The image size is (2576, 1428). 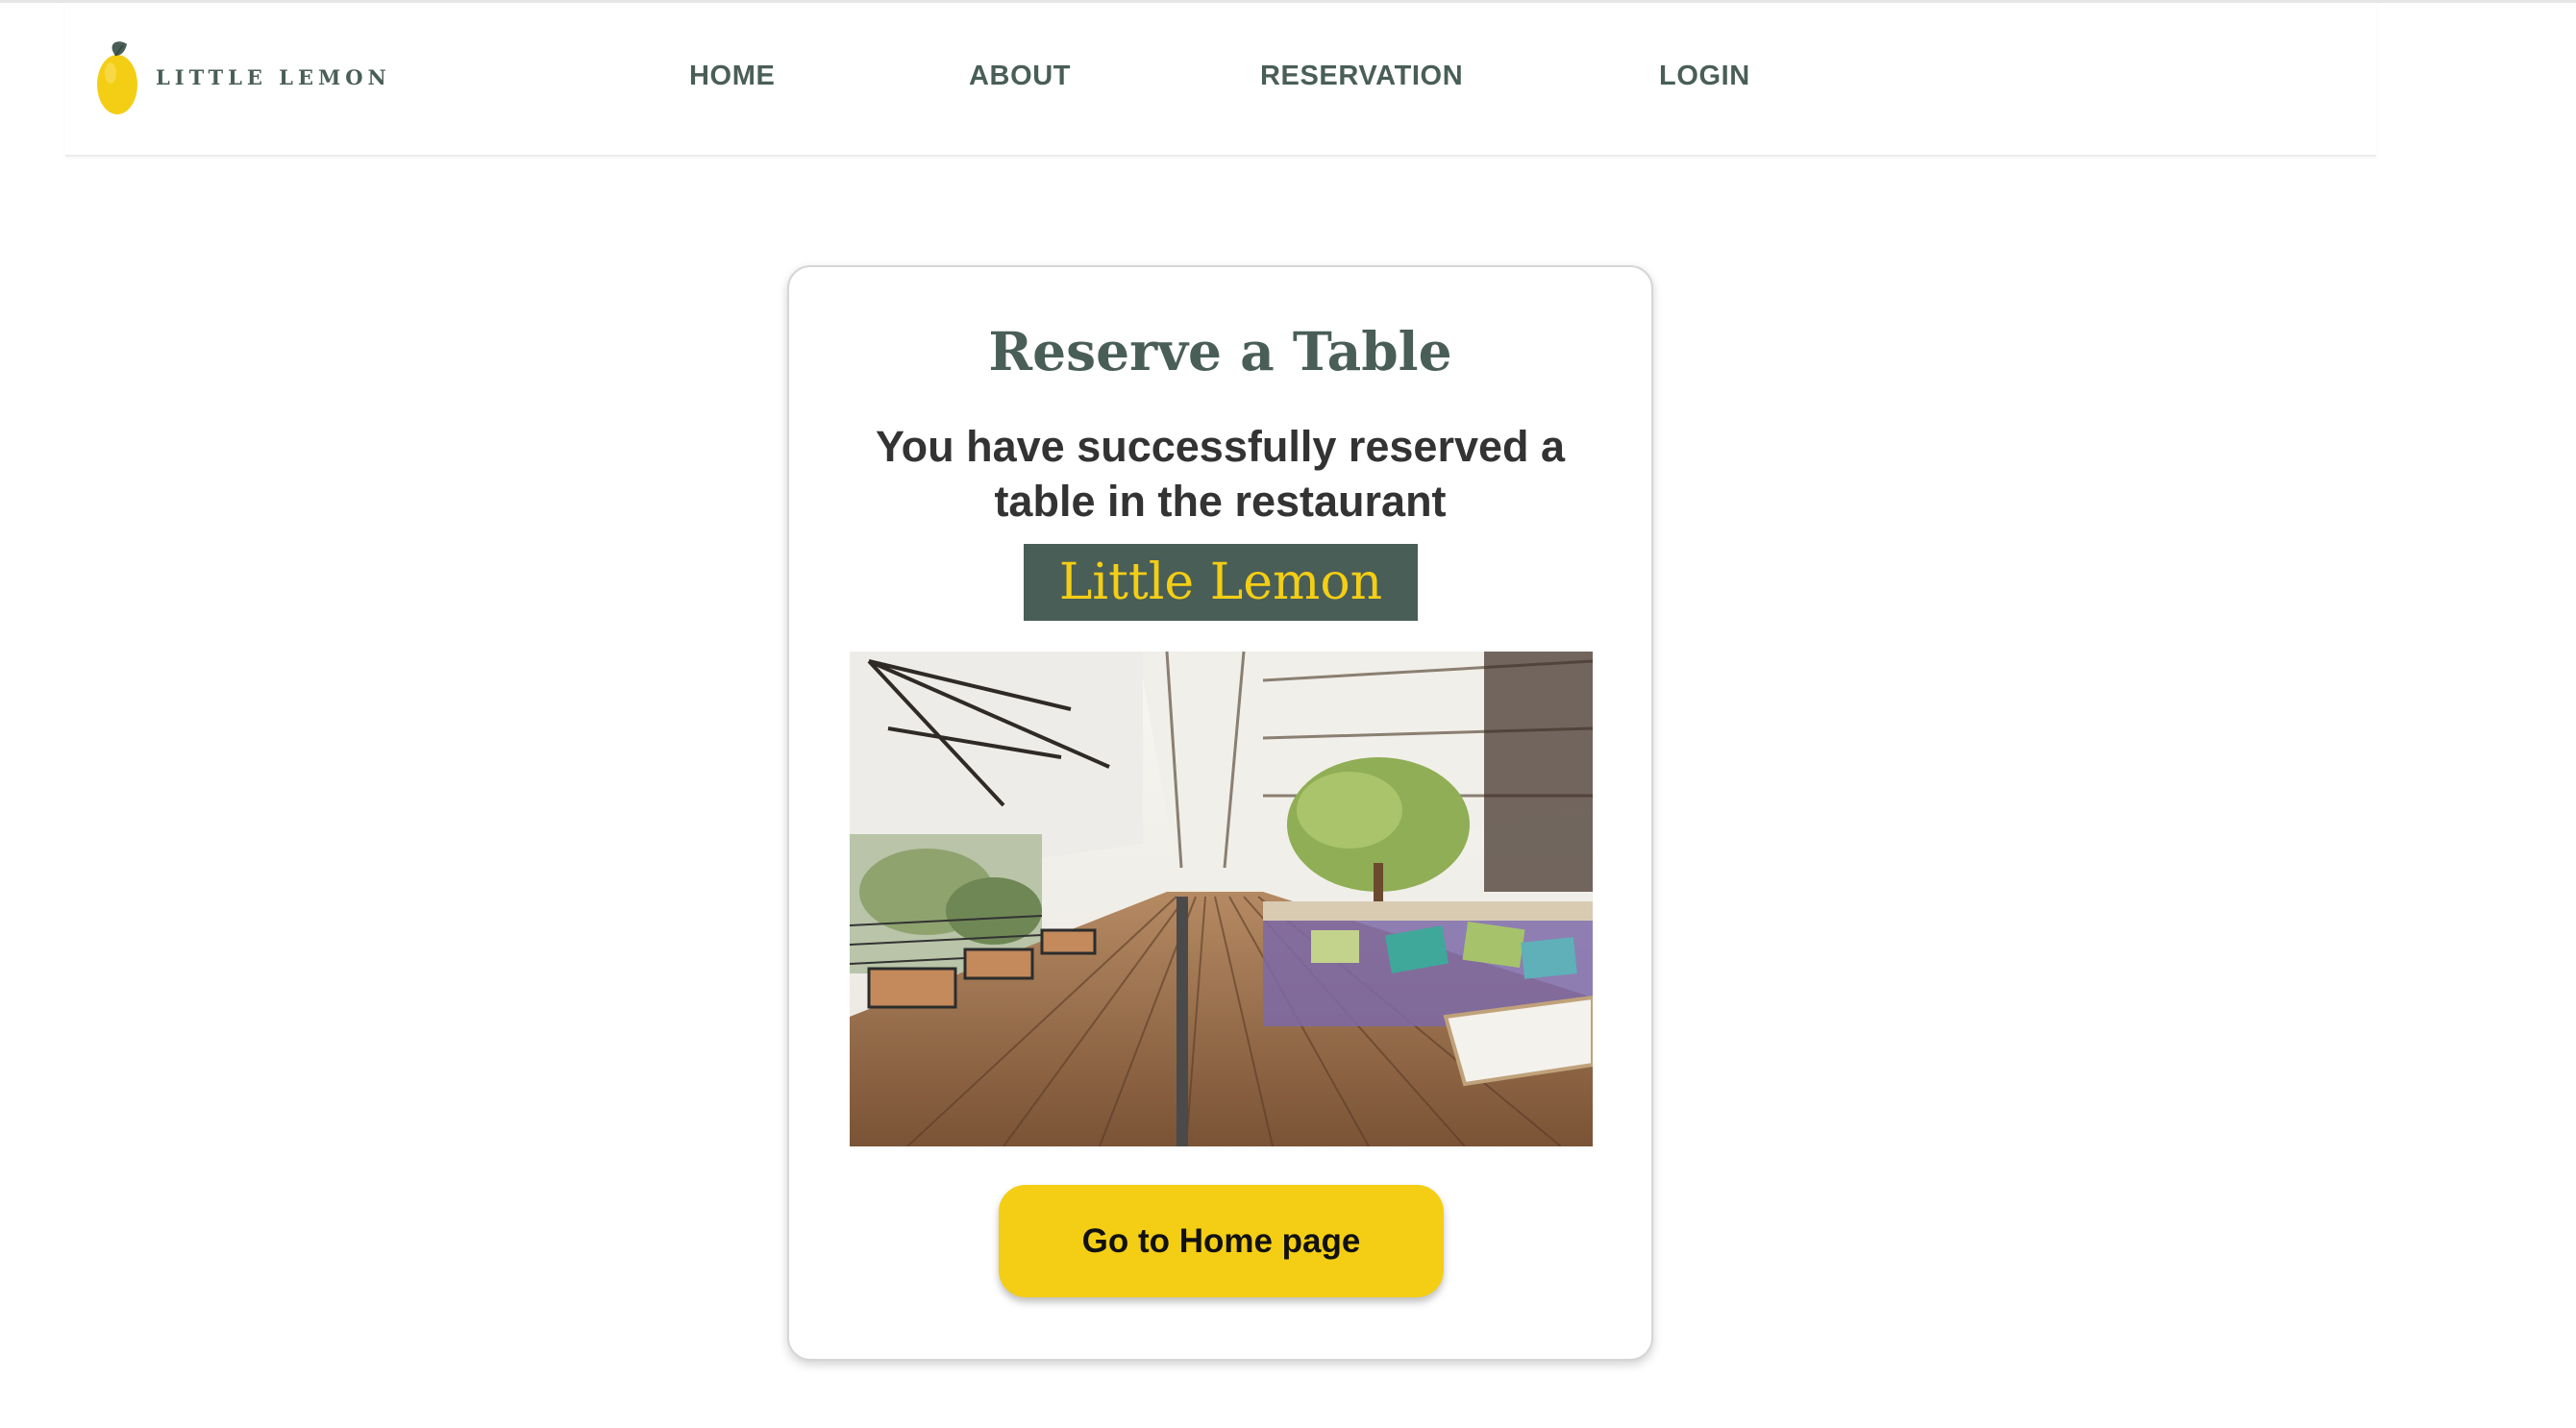 What do you see at coordinates (273, 76) in the screenshot?
I see `brand-name: LITTLE LEMON` at bounding box center [273, 76].